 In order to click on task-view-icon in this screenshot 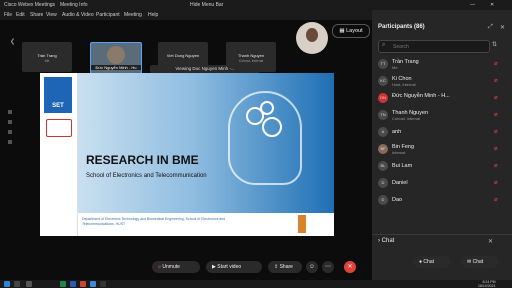, I will do `click(29, 284)`.